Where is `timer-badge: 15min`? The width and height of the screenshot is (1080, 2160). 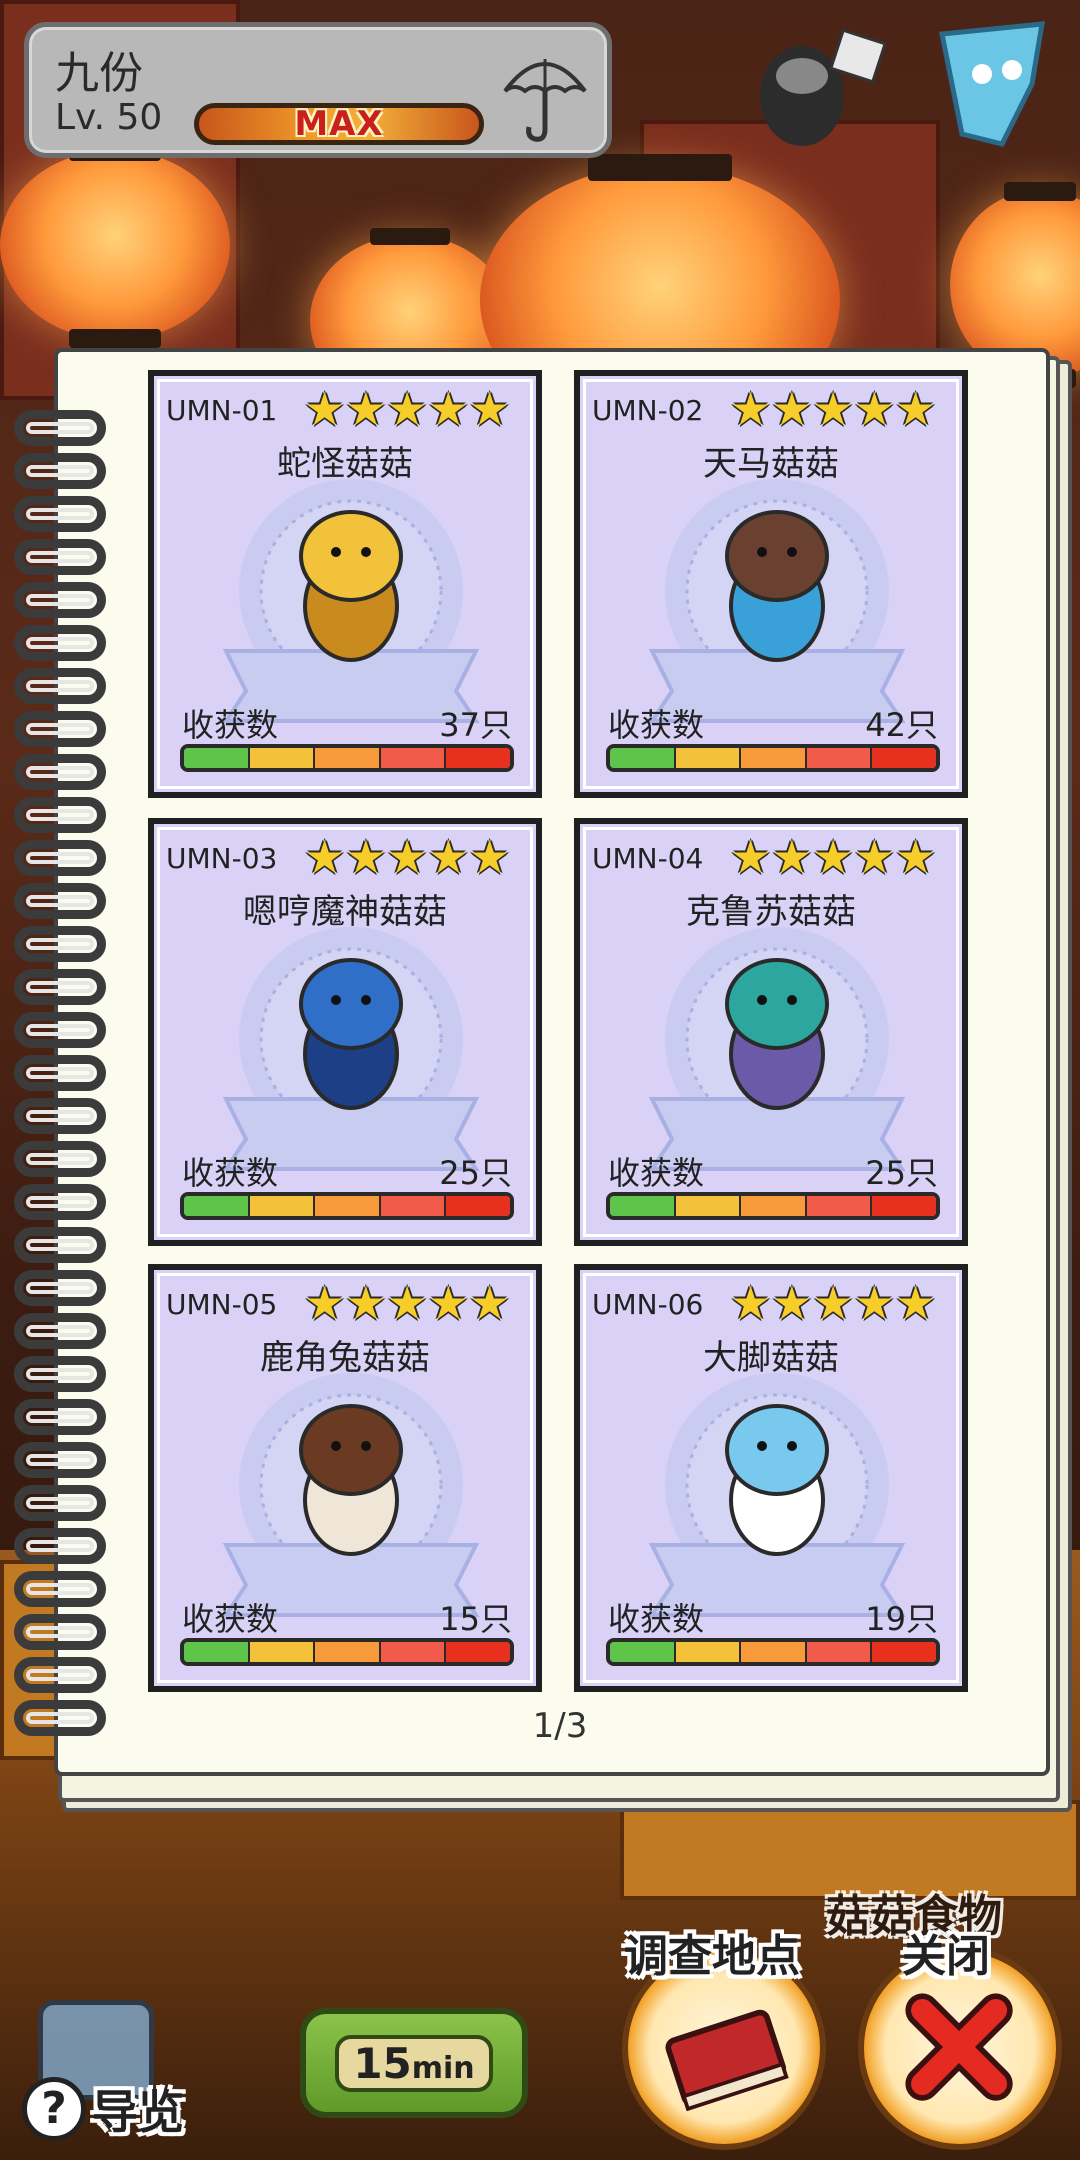
timer-badge: 15min is located at coordinates (414, 2063).